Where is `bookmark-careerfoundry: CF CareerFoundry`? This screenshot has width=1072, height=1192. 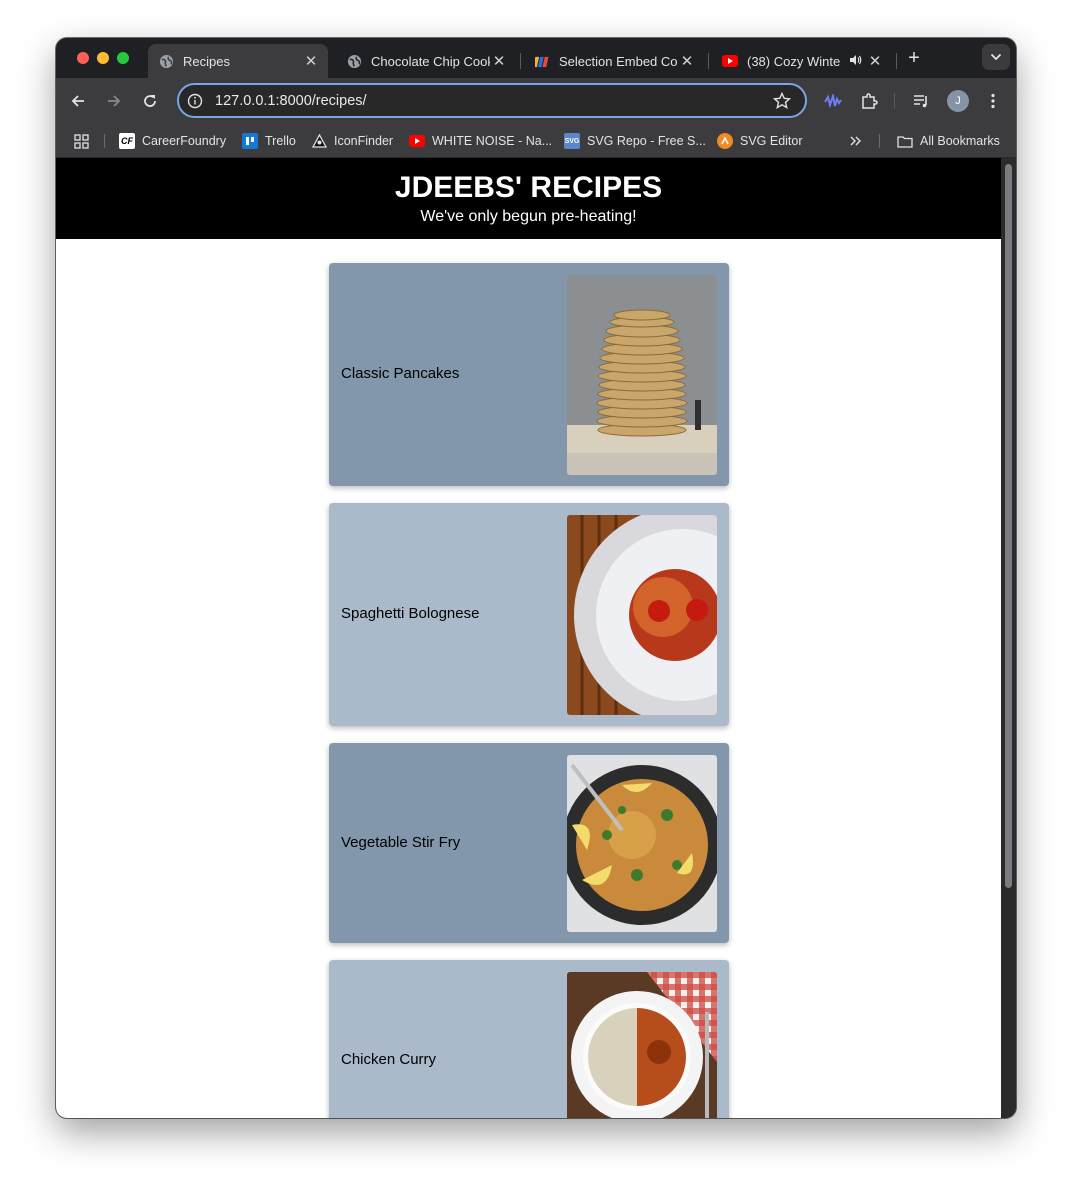 bookmark-careerfoundry: CF CareerFoundry is located at coordinates (172, 141).